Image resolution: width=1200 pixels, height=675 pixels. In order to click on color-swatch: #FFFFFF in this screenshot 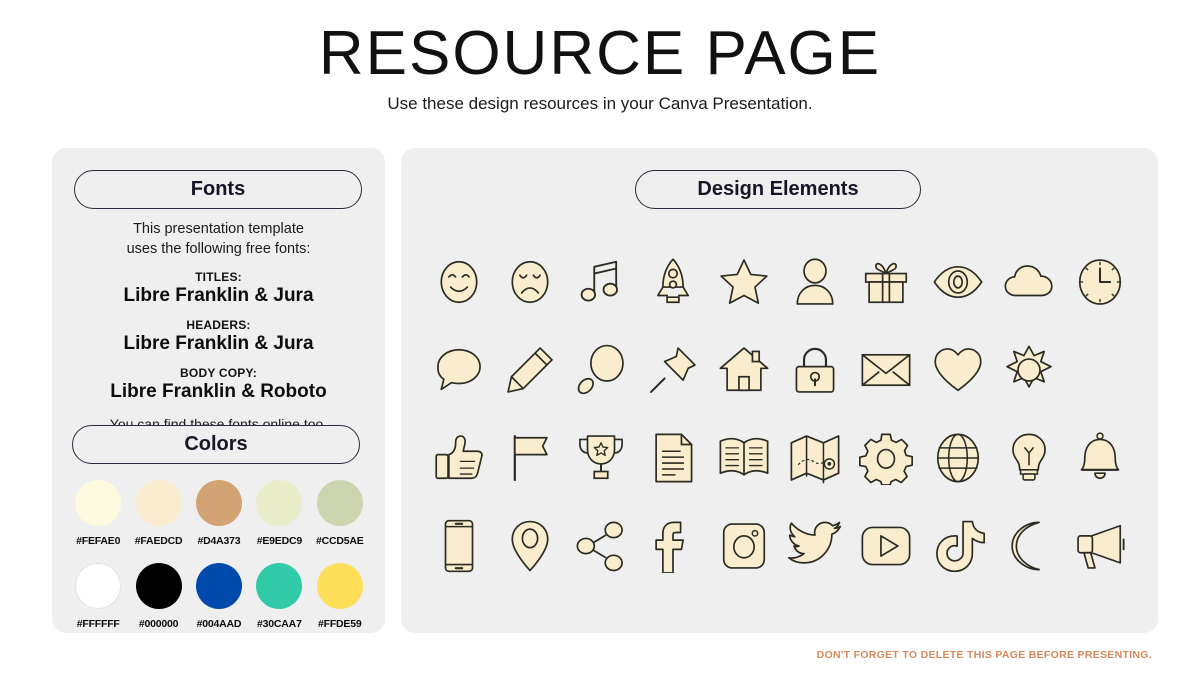, I will do `click(98, 596)`.